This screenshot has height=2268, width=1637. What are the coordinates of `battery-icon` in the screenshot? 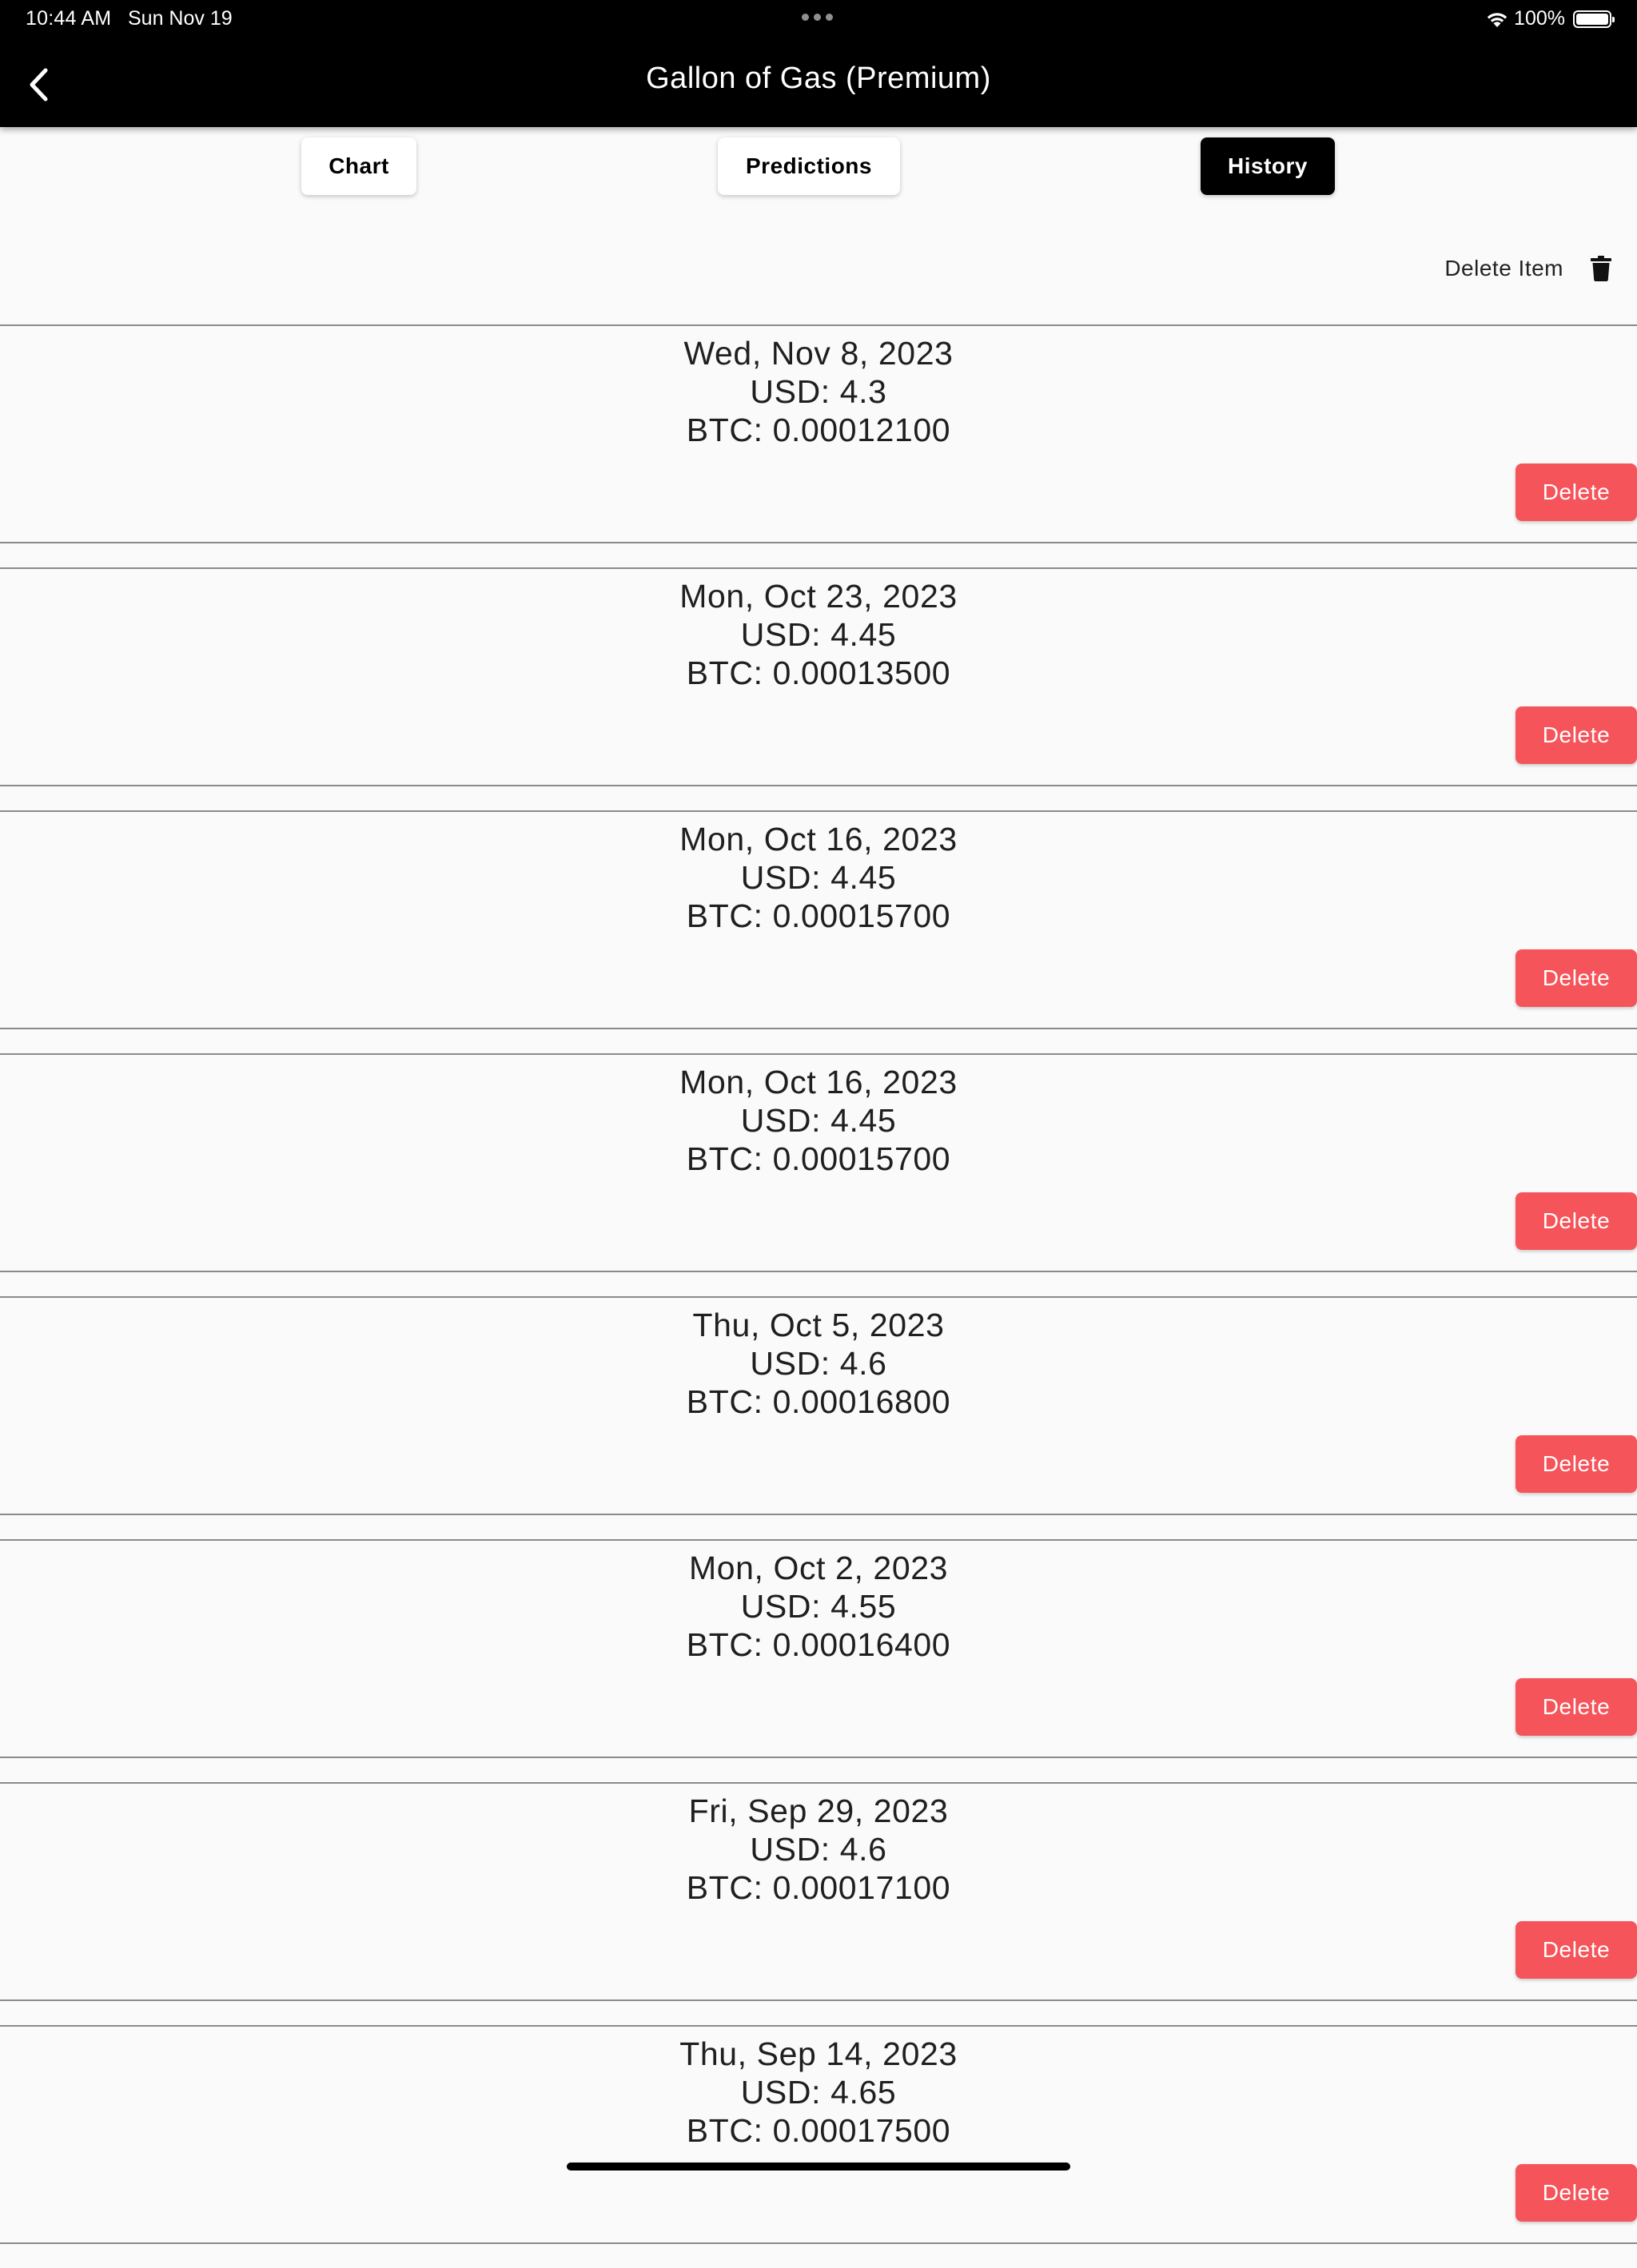 It's located at (1594, 19).